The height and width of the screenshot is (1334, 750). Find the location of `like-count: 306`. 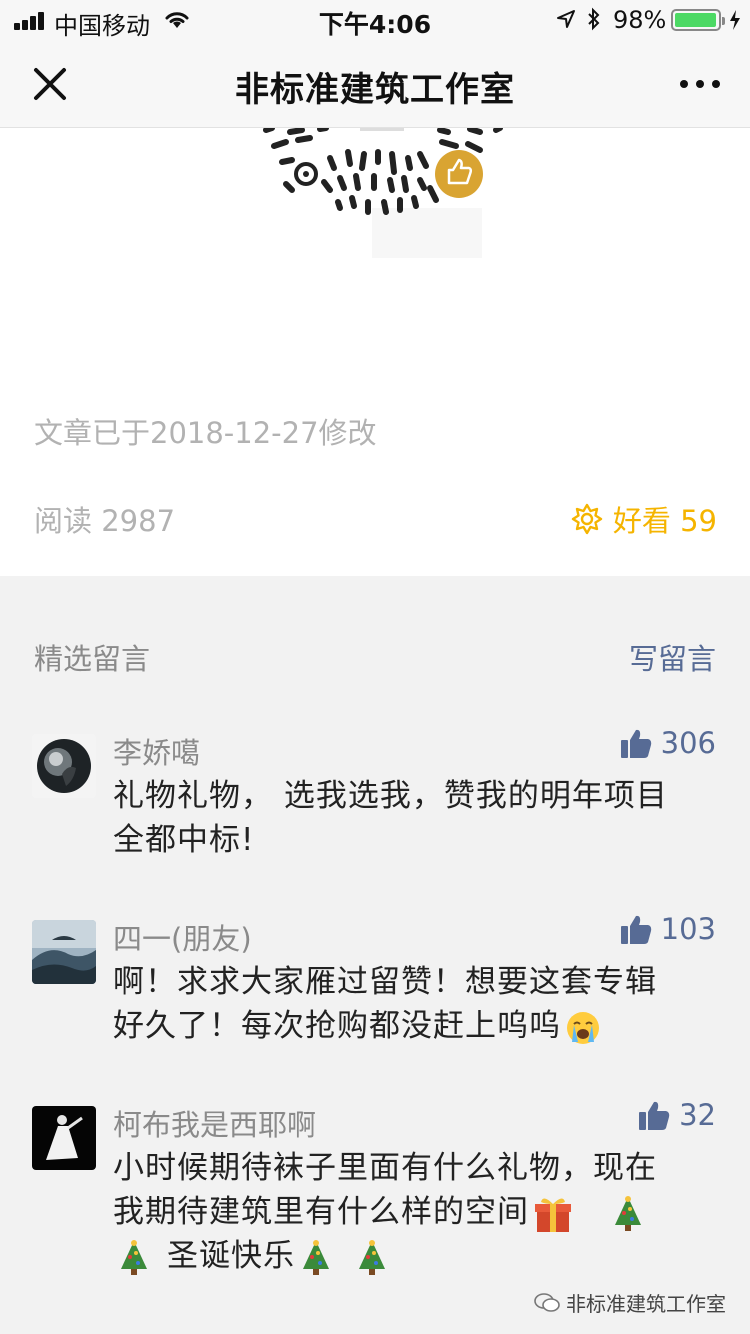

like-count: 306 is located at coordinates (688, 743).